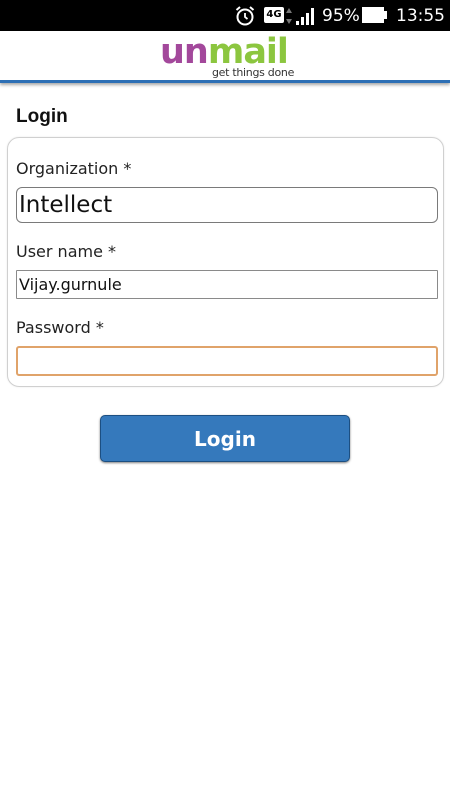 This screenshot has height=800, width=450. I want to click on password-field, so click(227, 361).